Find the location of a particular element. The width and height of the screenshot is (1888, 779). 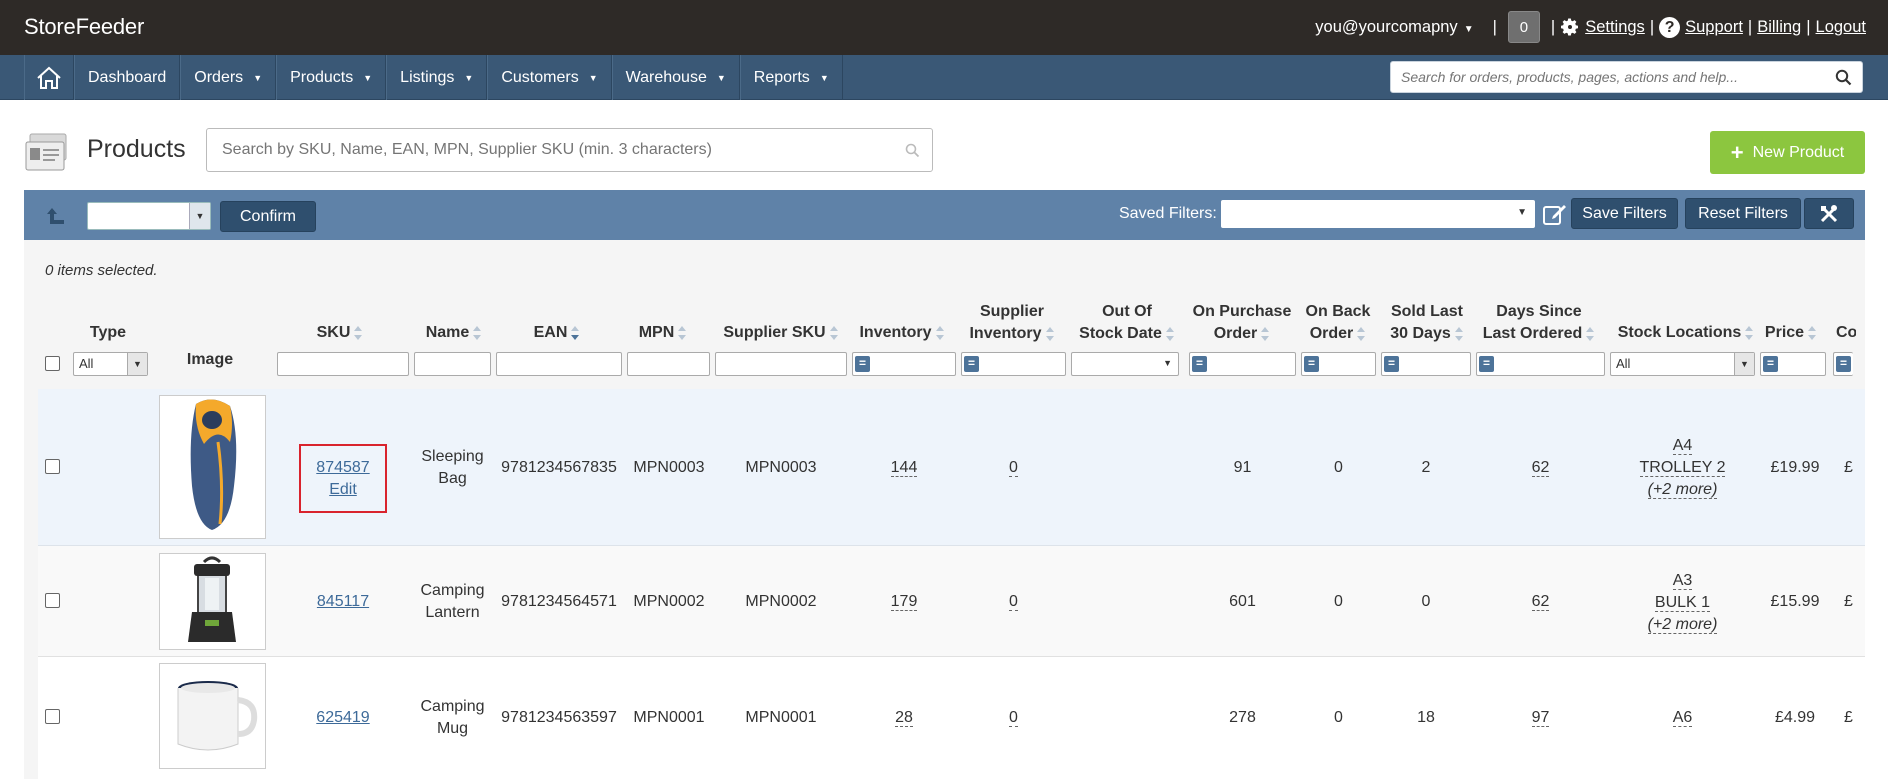

col-sku: SKU is located at coordinates (340, 333).